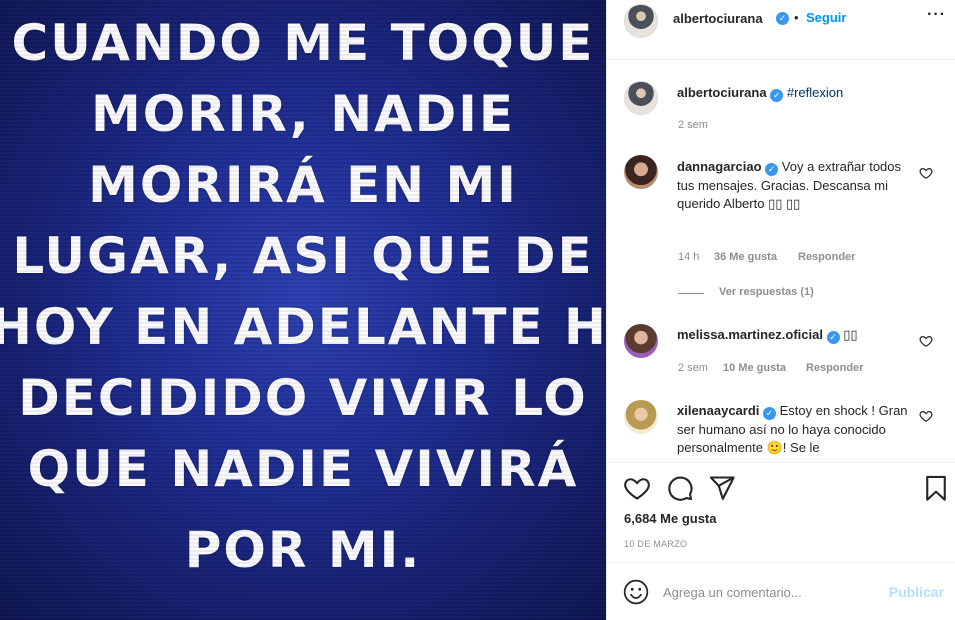 This screenshot has height=620, width=955. What do you see at coordinates (850, 334) in the screenshot?
I see `comment-text: ▯▯` at bounding box center [850, 334].